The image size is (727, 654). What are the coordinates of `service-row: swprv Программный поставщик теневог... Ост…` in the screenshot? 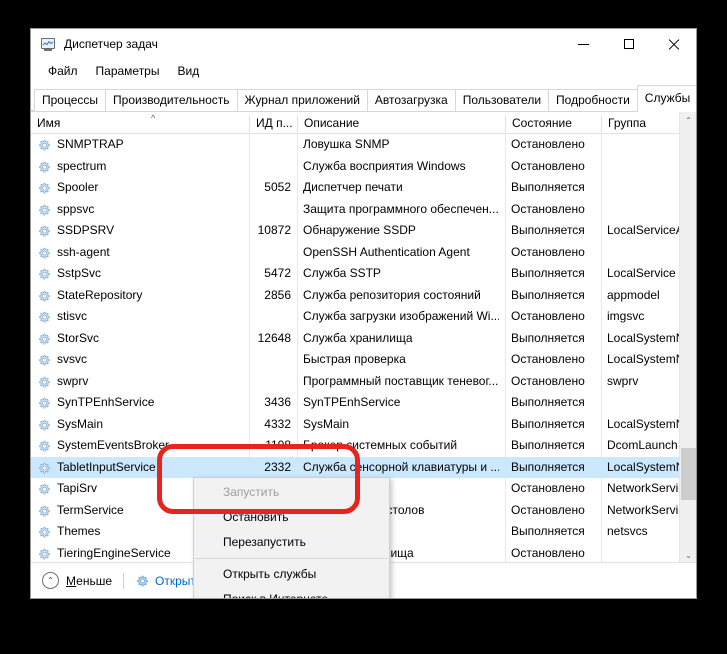 It's located at (363, 382).